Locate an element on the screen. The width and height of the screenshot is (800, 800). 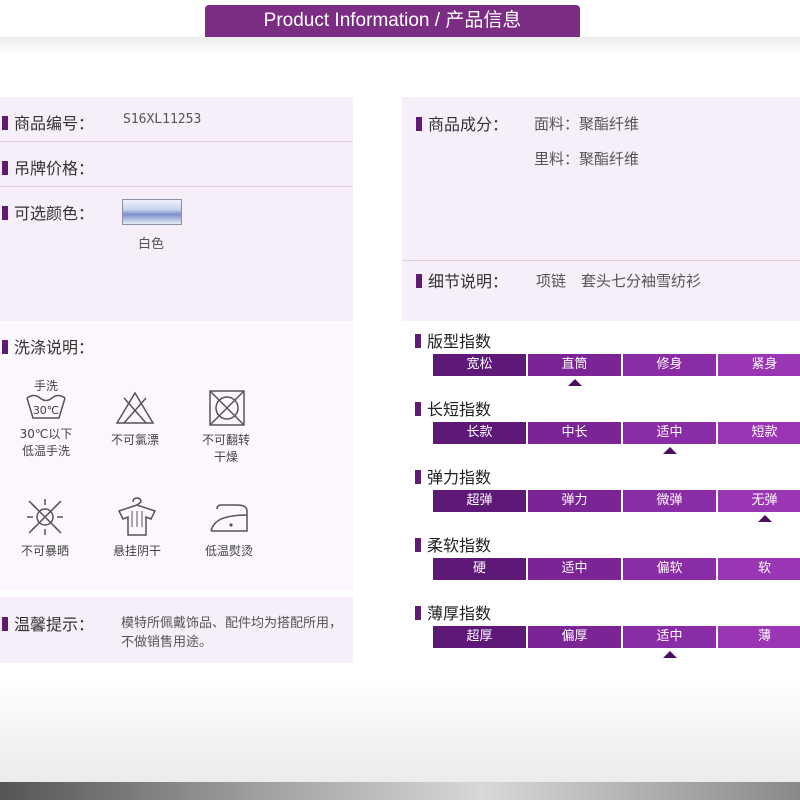
index-option: 超厚 is located at coordinates (479, 637).